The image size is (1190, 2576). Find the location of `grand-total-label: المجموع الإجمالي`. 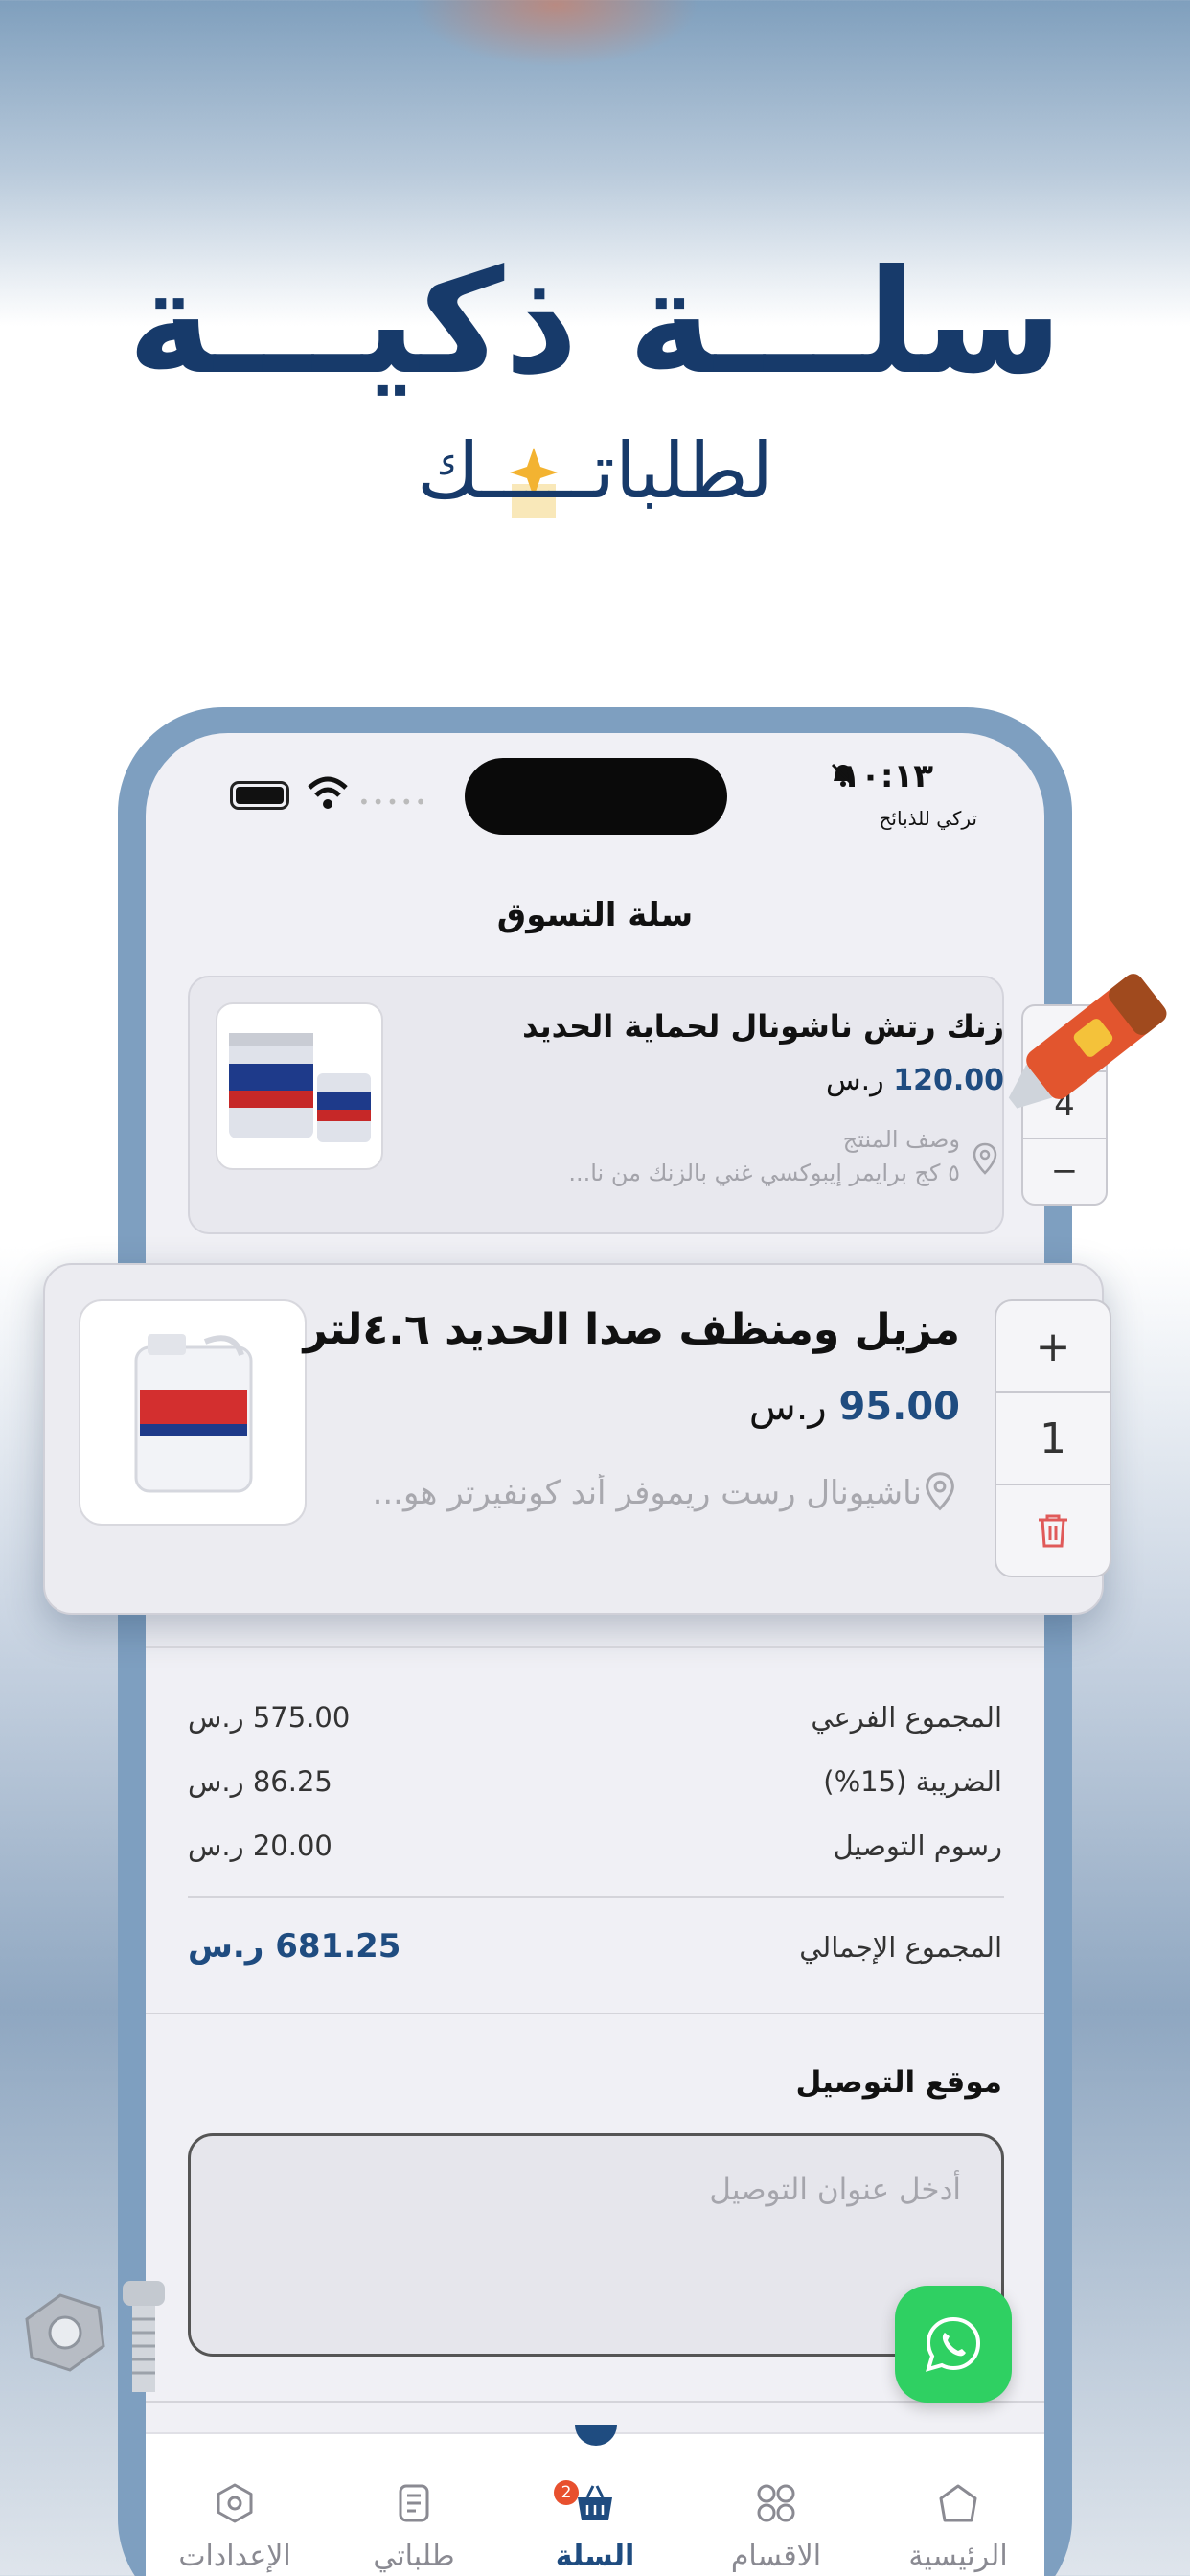

grand-total-label: المجموع الإجمالي is located at coordinates (901, 1947).